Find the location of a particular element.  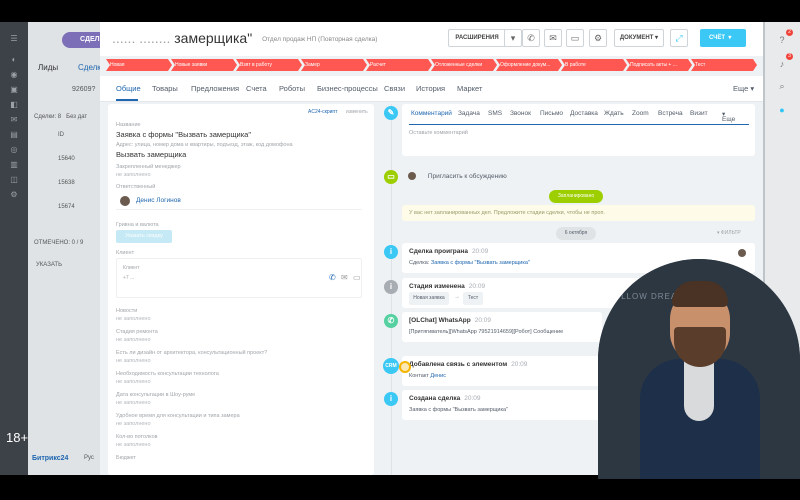

item-title: Добавлена связь с элементом 20:09 is located at coordinates (468, 364).